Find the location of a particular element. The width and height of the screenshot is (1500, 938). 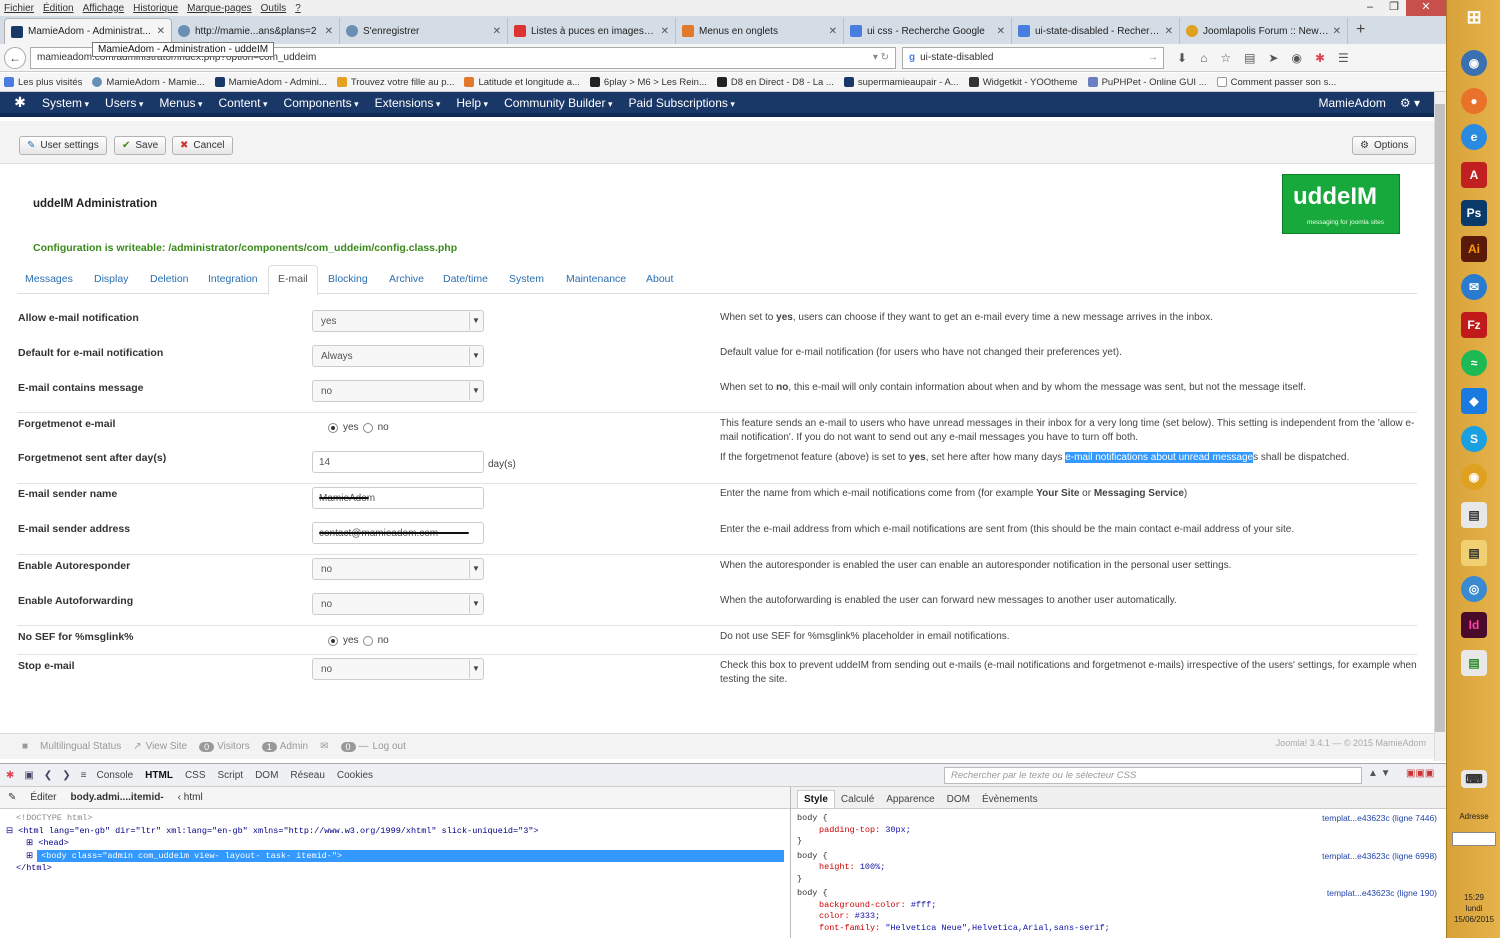

sender-address-input: contact@mamieadom.com is located at coordinates (398, 533).